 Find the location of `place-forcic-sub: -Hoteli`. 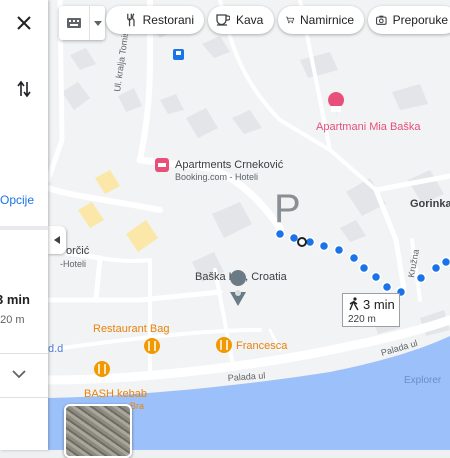

place-forcic-sub: -Hoteli is located at coordinates (73, 264).